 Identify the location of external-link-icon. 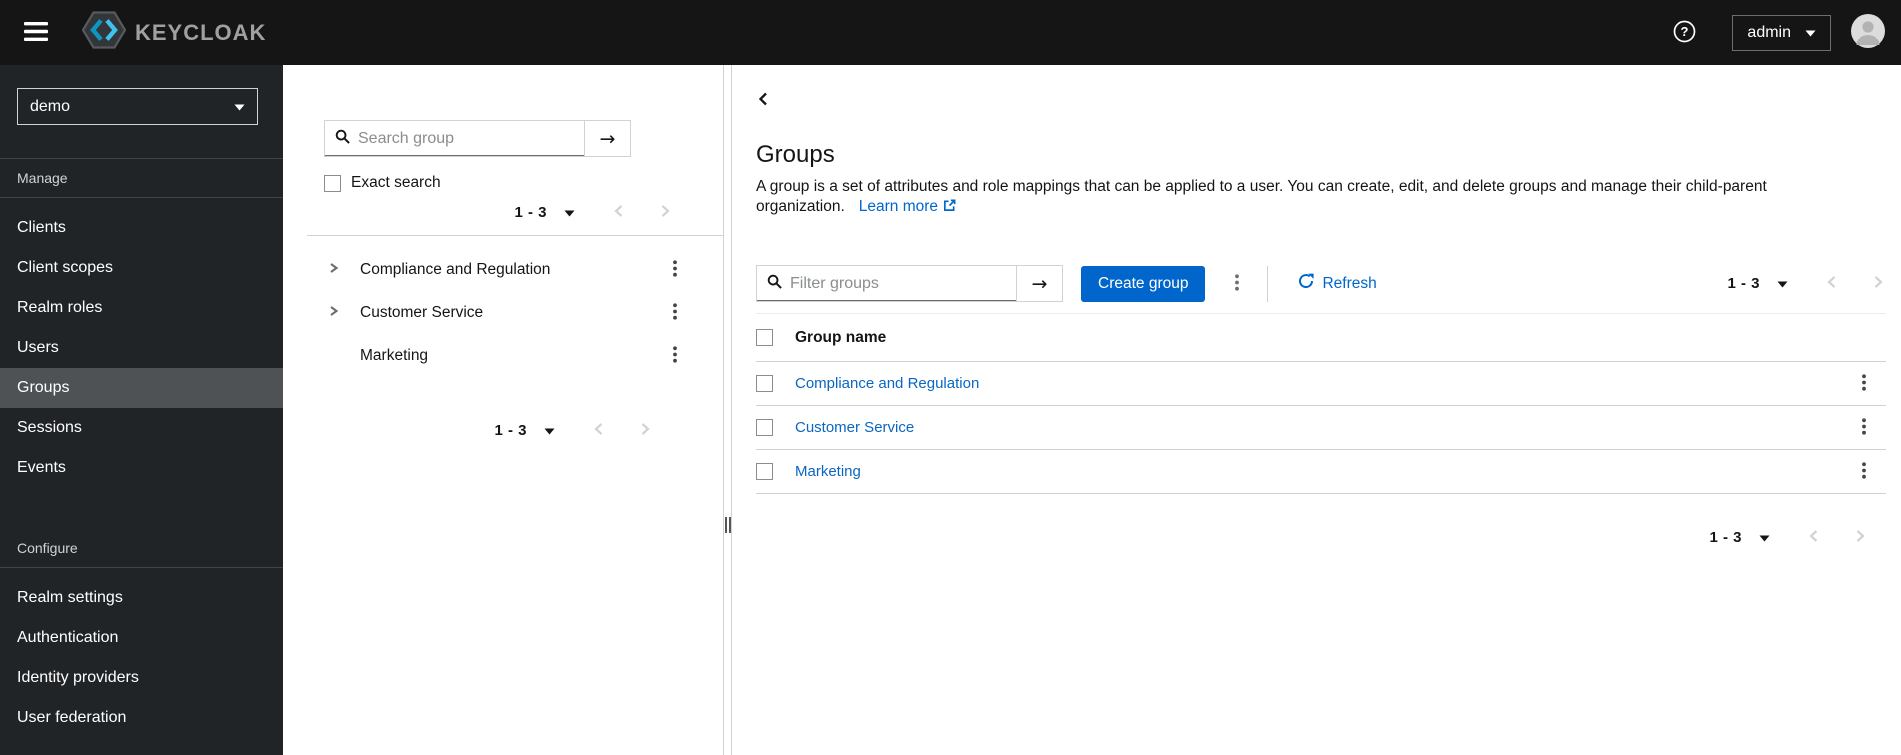
(950, 205).